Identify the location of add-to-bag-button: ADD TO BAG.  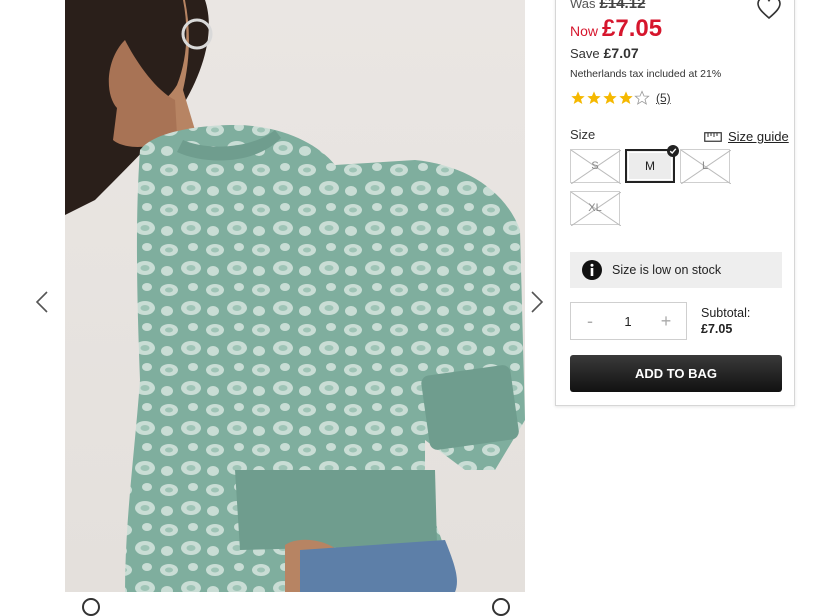
(676, 373).